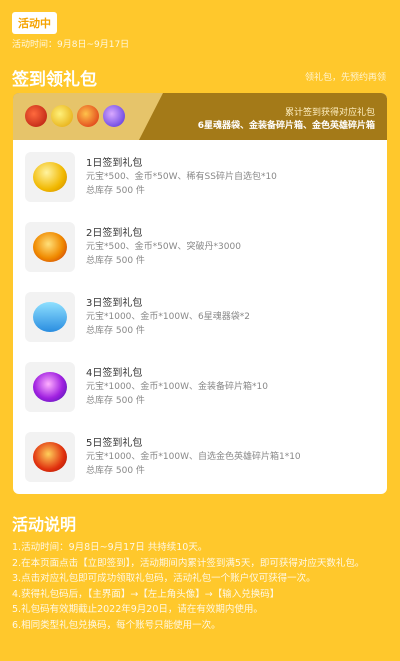 The width and height of the screenshot is (400, 661). I want to click on gift-name: 2日签到礼包, so click(114, 233).